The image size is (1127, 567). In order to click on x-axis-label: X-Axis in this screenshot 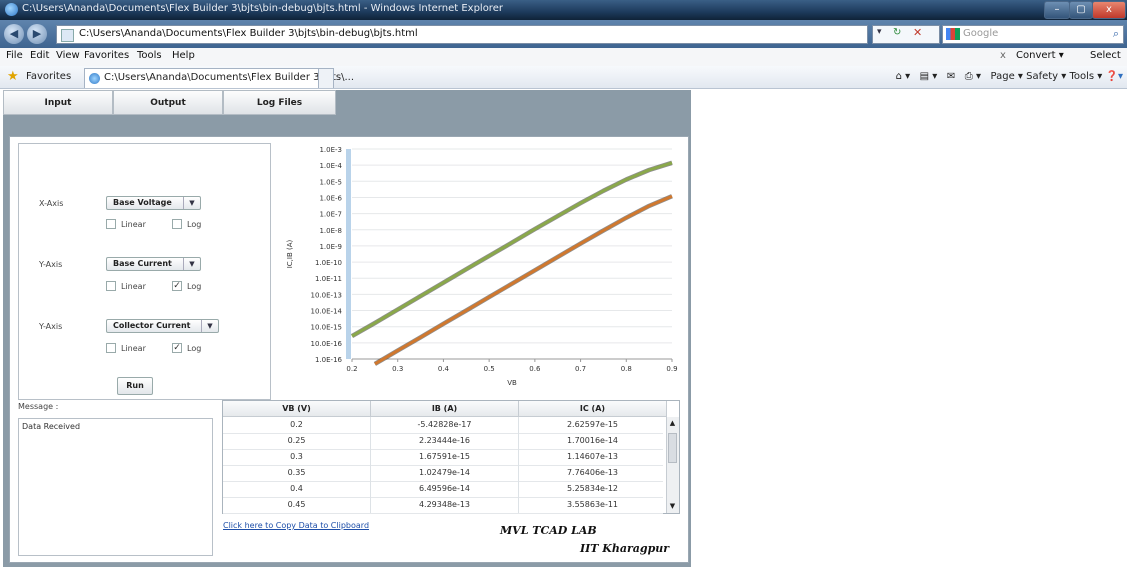, I will do `click(51, 203)`.